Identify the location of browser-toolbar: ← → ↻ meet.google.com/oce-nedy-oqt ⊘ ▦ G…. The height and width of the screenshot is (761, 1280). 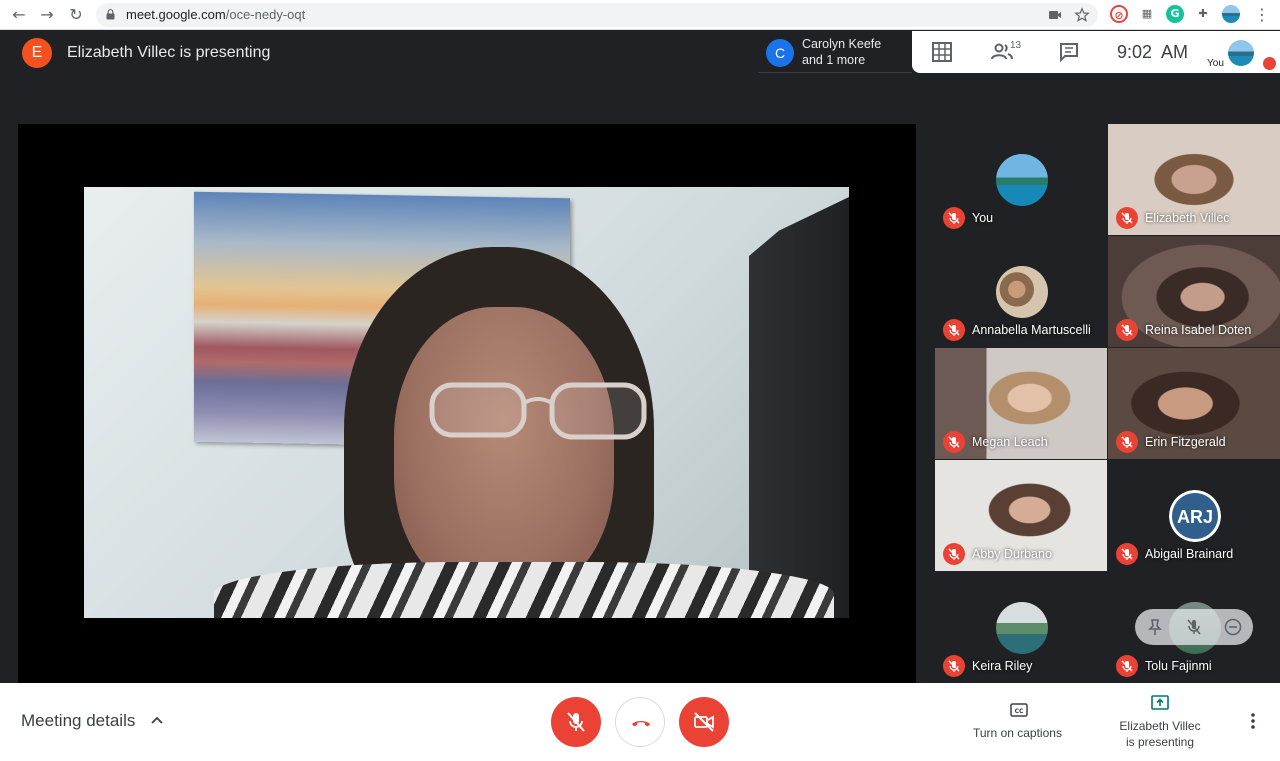
(640, 15).